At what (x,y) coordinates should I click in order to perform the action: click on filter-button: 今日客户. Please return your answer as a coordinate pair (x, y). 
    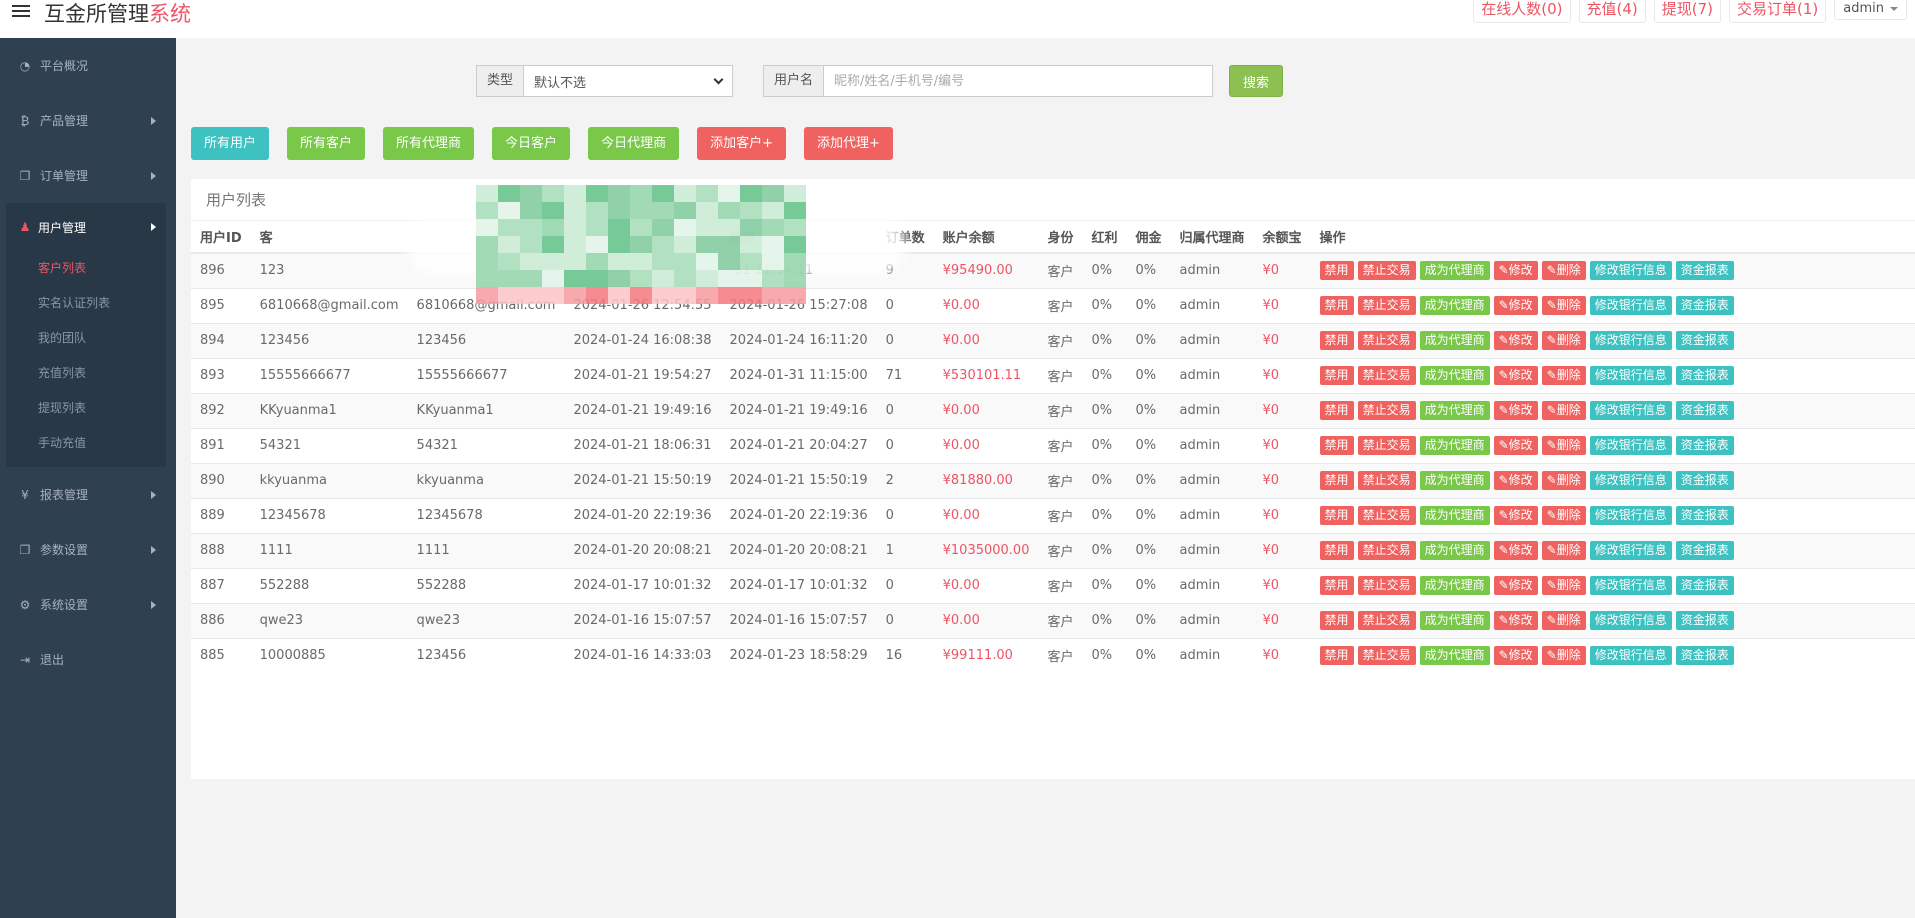
    Looking at the image, I should click on (531, 143).